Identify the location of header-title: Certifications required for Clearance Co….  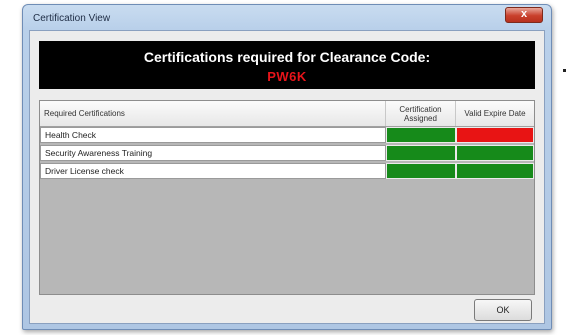
(287, 57).